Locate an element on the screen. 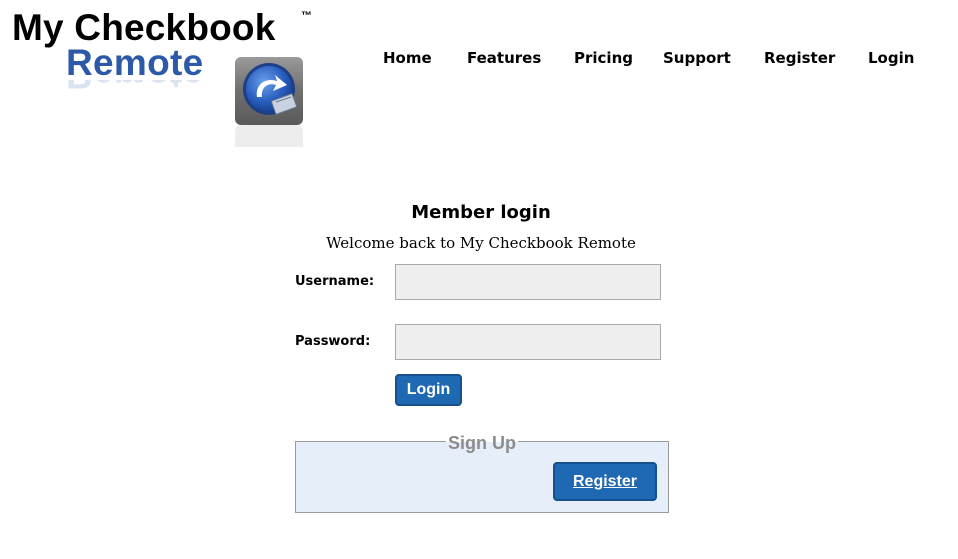 The width and height of the screenshot is (958, 559). logo-subtitle: Remote is located at coordinates (135, 62).